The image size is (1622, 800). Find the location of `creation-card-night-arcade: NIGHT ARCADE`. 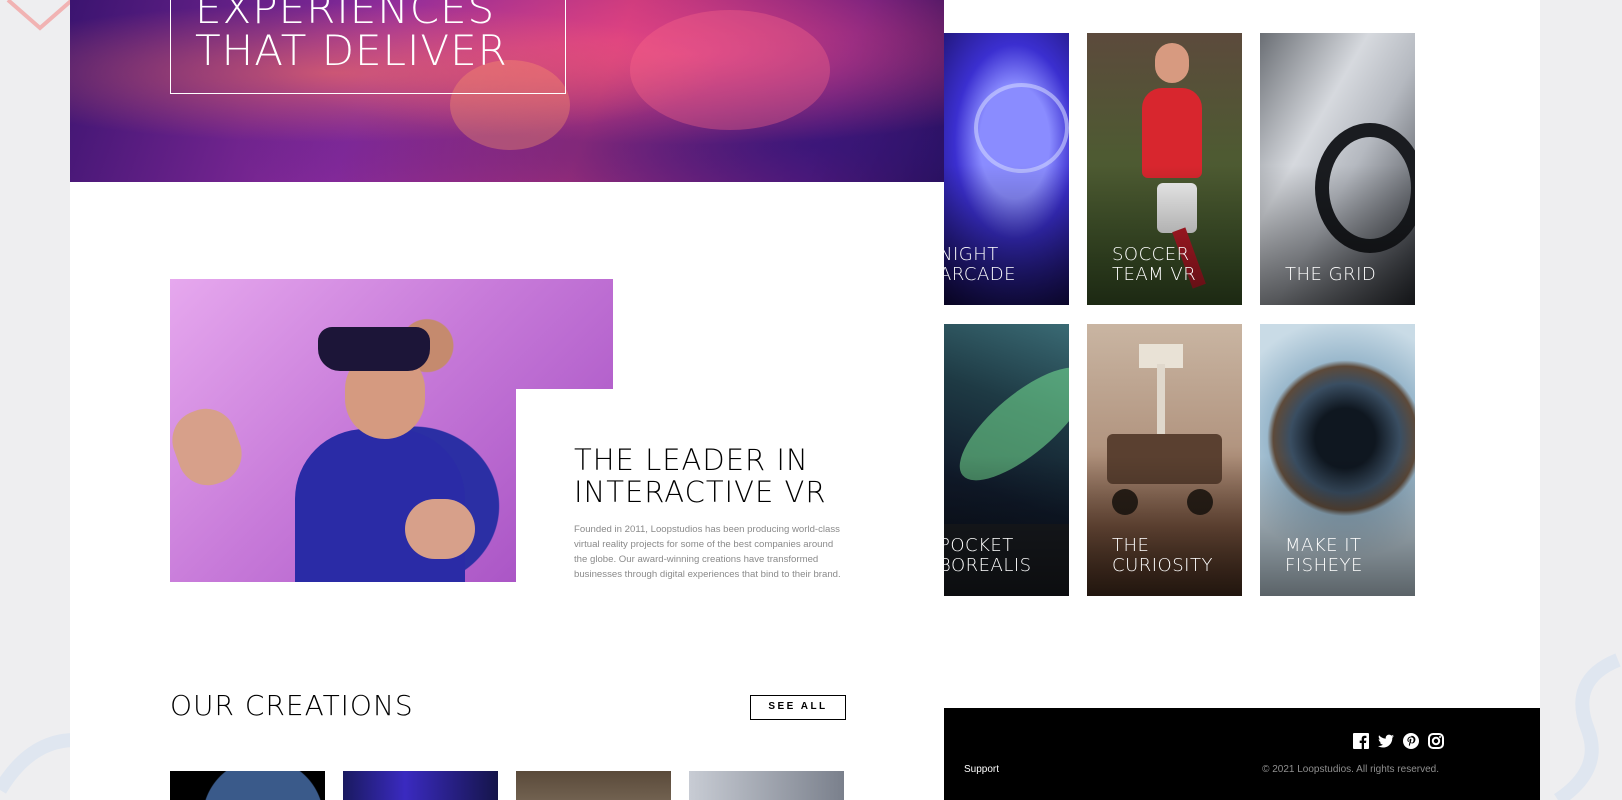

creation-card-night-arcade: NIGHT ARCADE is located at coordinates (1006, 169).